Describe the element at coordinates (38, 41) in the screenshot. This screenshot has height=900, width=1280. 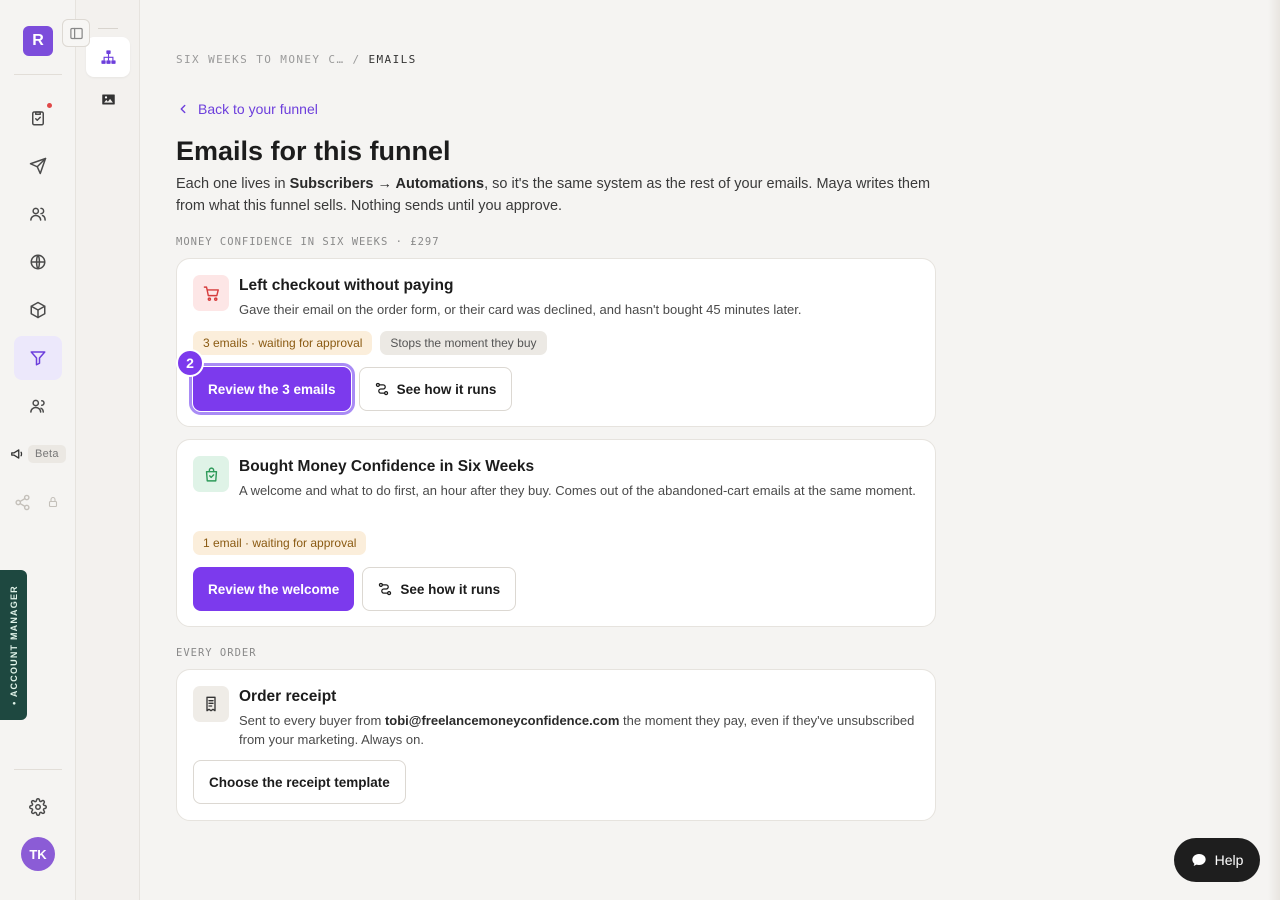
I see `brand-logo: R` at that location.